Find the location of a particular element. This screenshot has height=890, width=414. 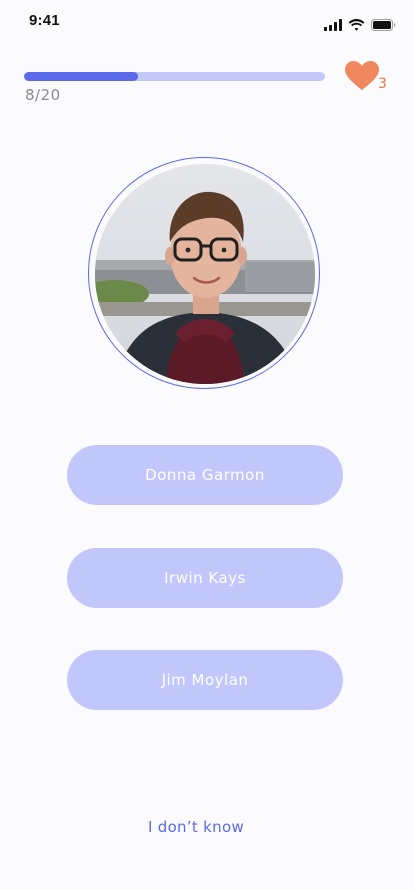

lives-count: 3 is located at coordinates (382, 84).